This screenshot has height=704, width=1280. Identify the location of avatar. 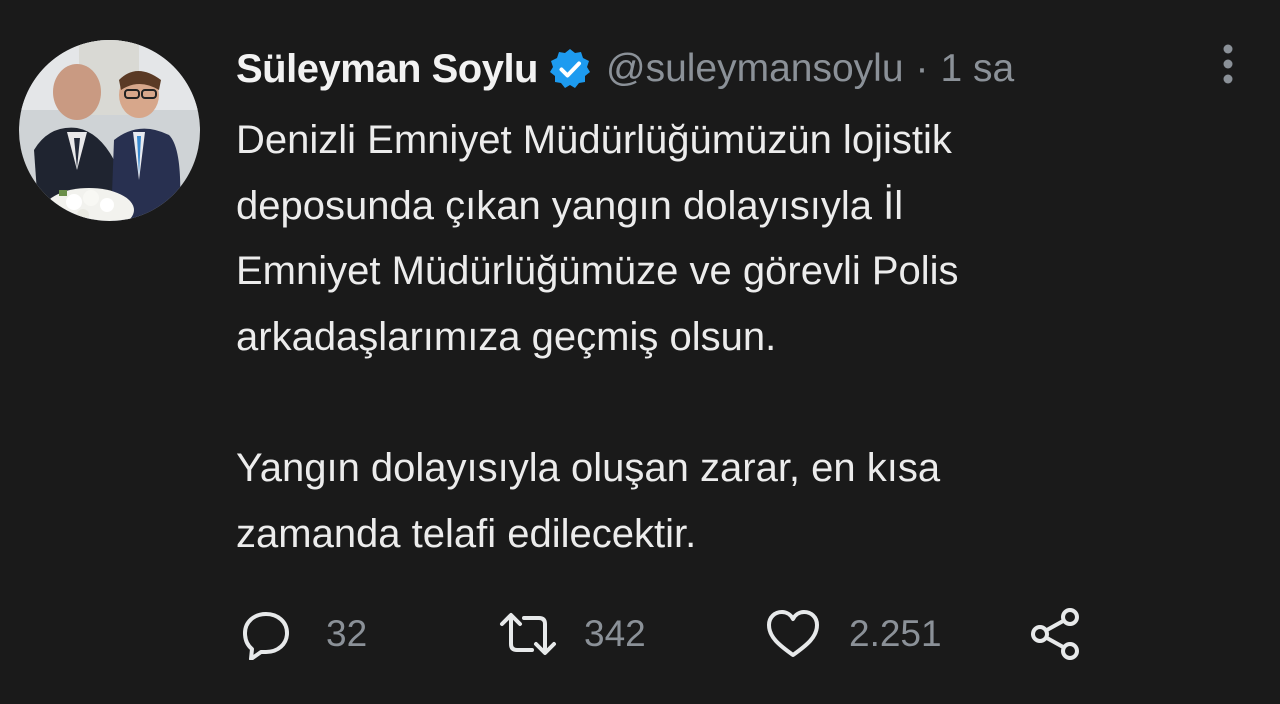
(109, 130).